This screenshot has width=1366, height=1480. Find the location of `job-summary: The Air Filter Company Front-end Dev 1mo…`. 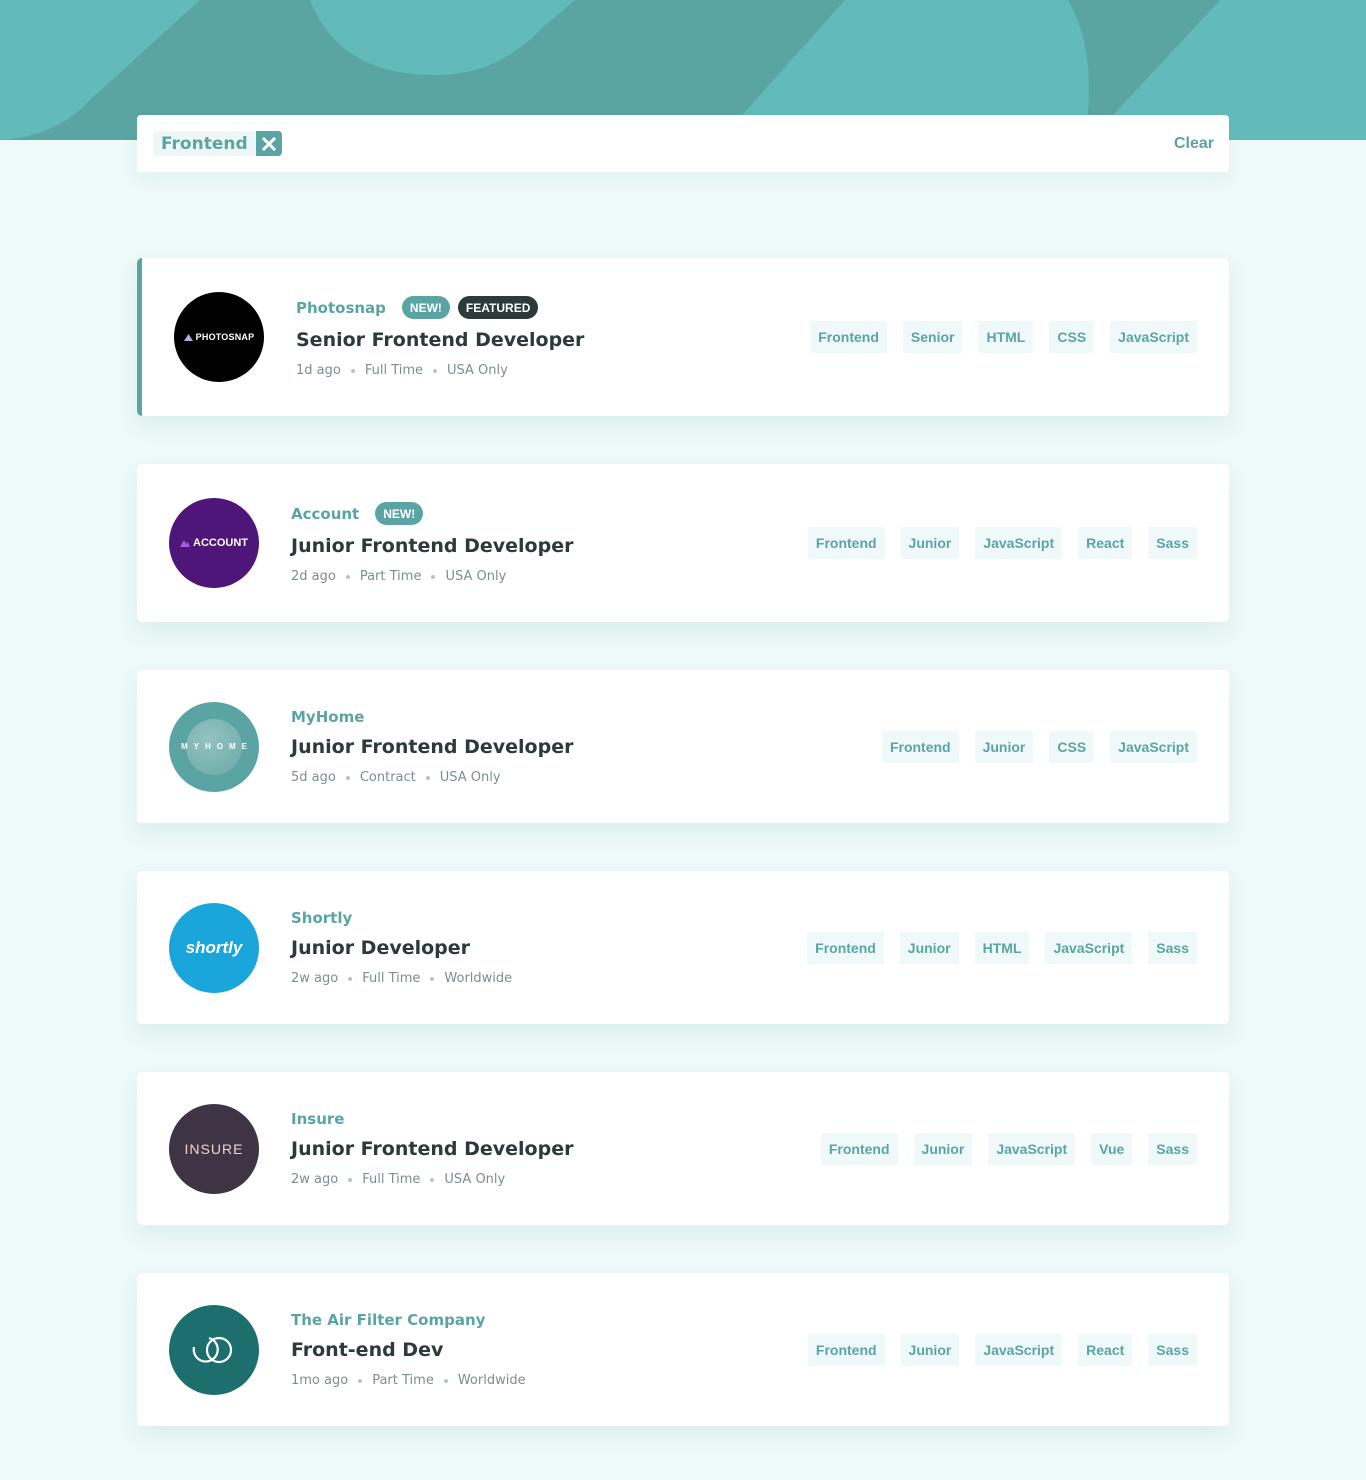

job-summary: The Air Filter Company Front-end Dev 1mo… is located at coordinates (347, 1349).